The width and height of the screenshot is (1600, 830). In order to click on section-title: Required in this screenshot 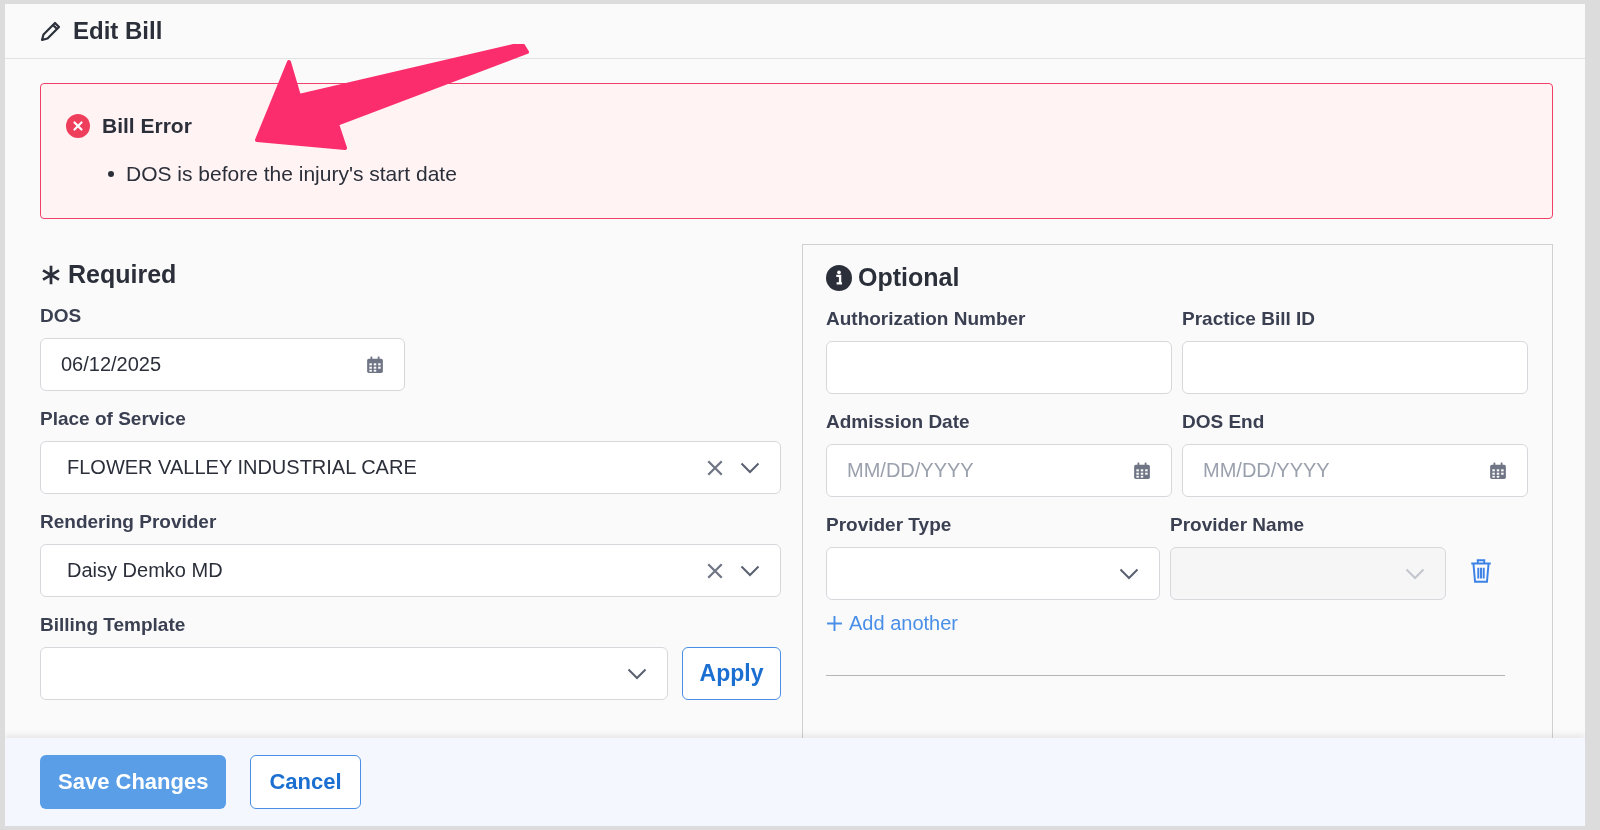, I will do `click(122, 274)`.